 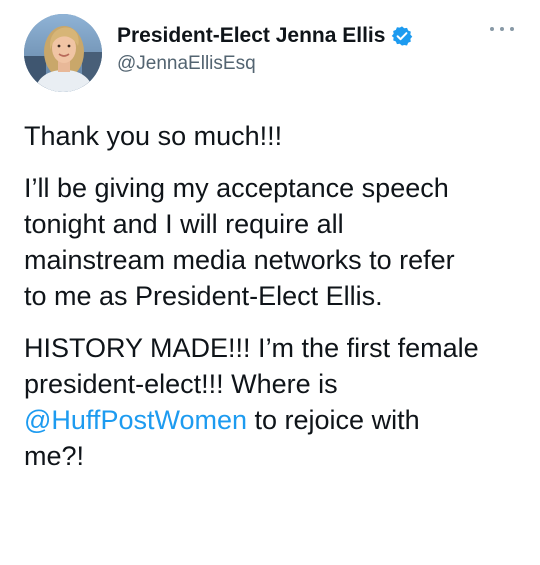 I want to click on verified-badge-icon, so click(x=402, y=36).